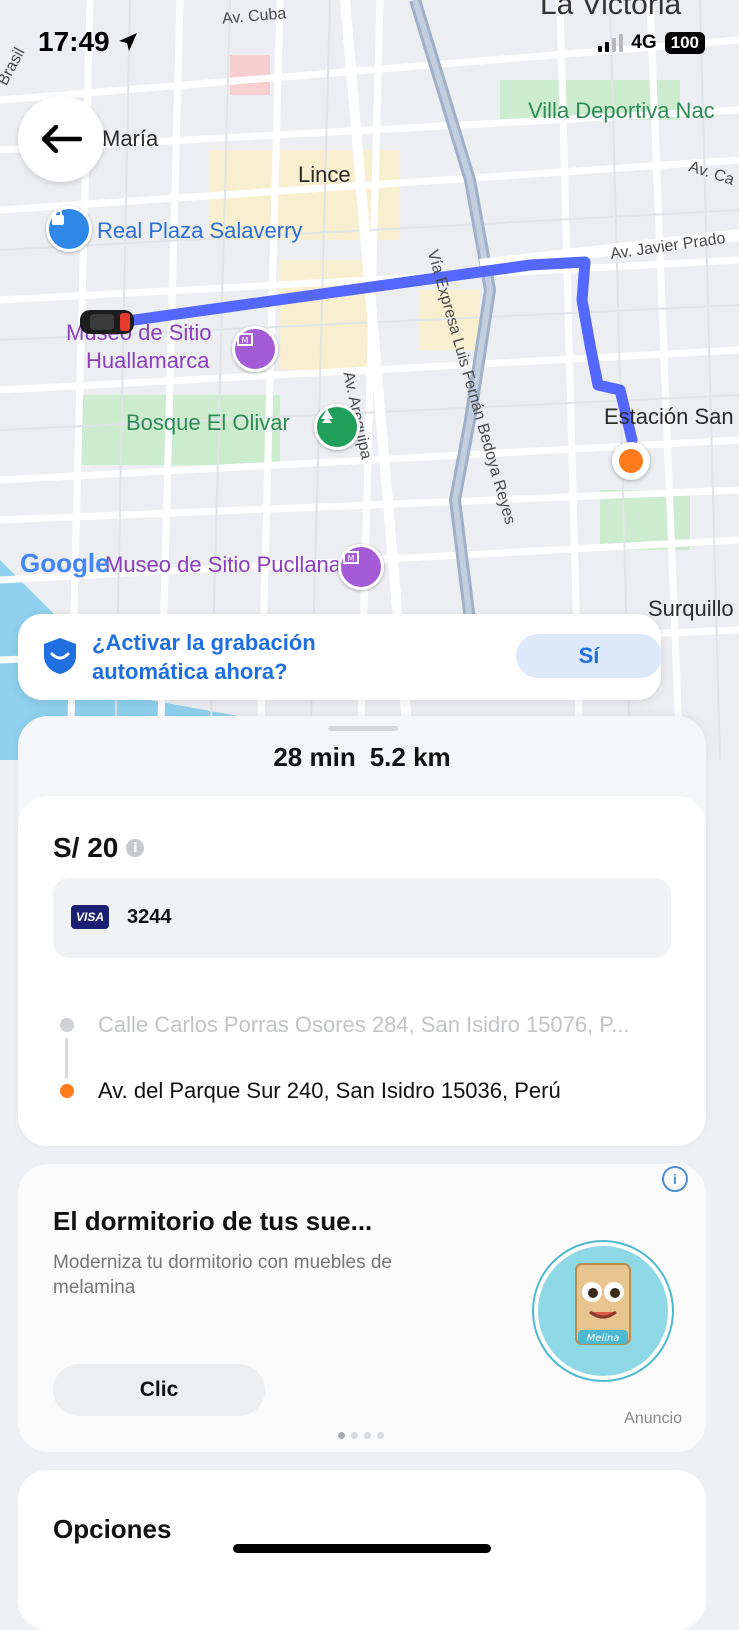 Image resolution: width=739 pixels, height=1630 pixels. What do you see at coordinates (149, 917) in the screenshot?
I see `card-last4: 3244` at bounding box center [149, 917].